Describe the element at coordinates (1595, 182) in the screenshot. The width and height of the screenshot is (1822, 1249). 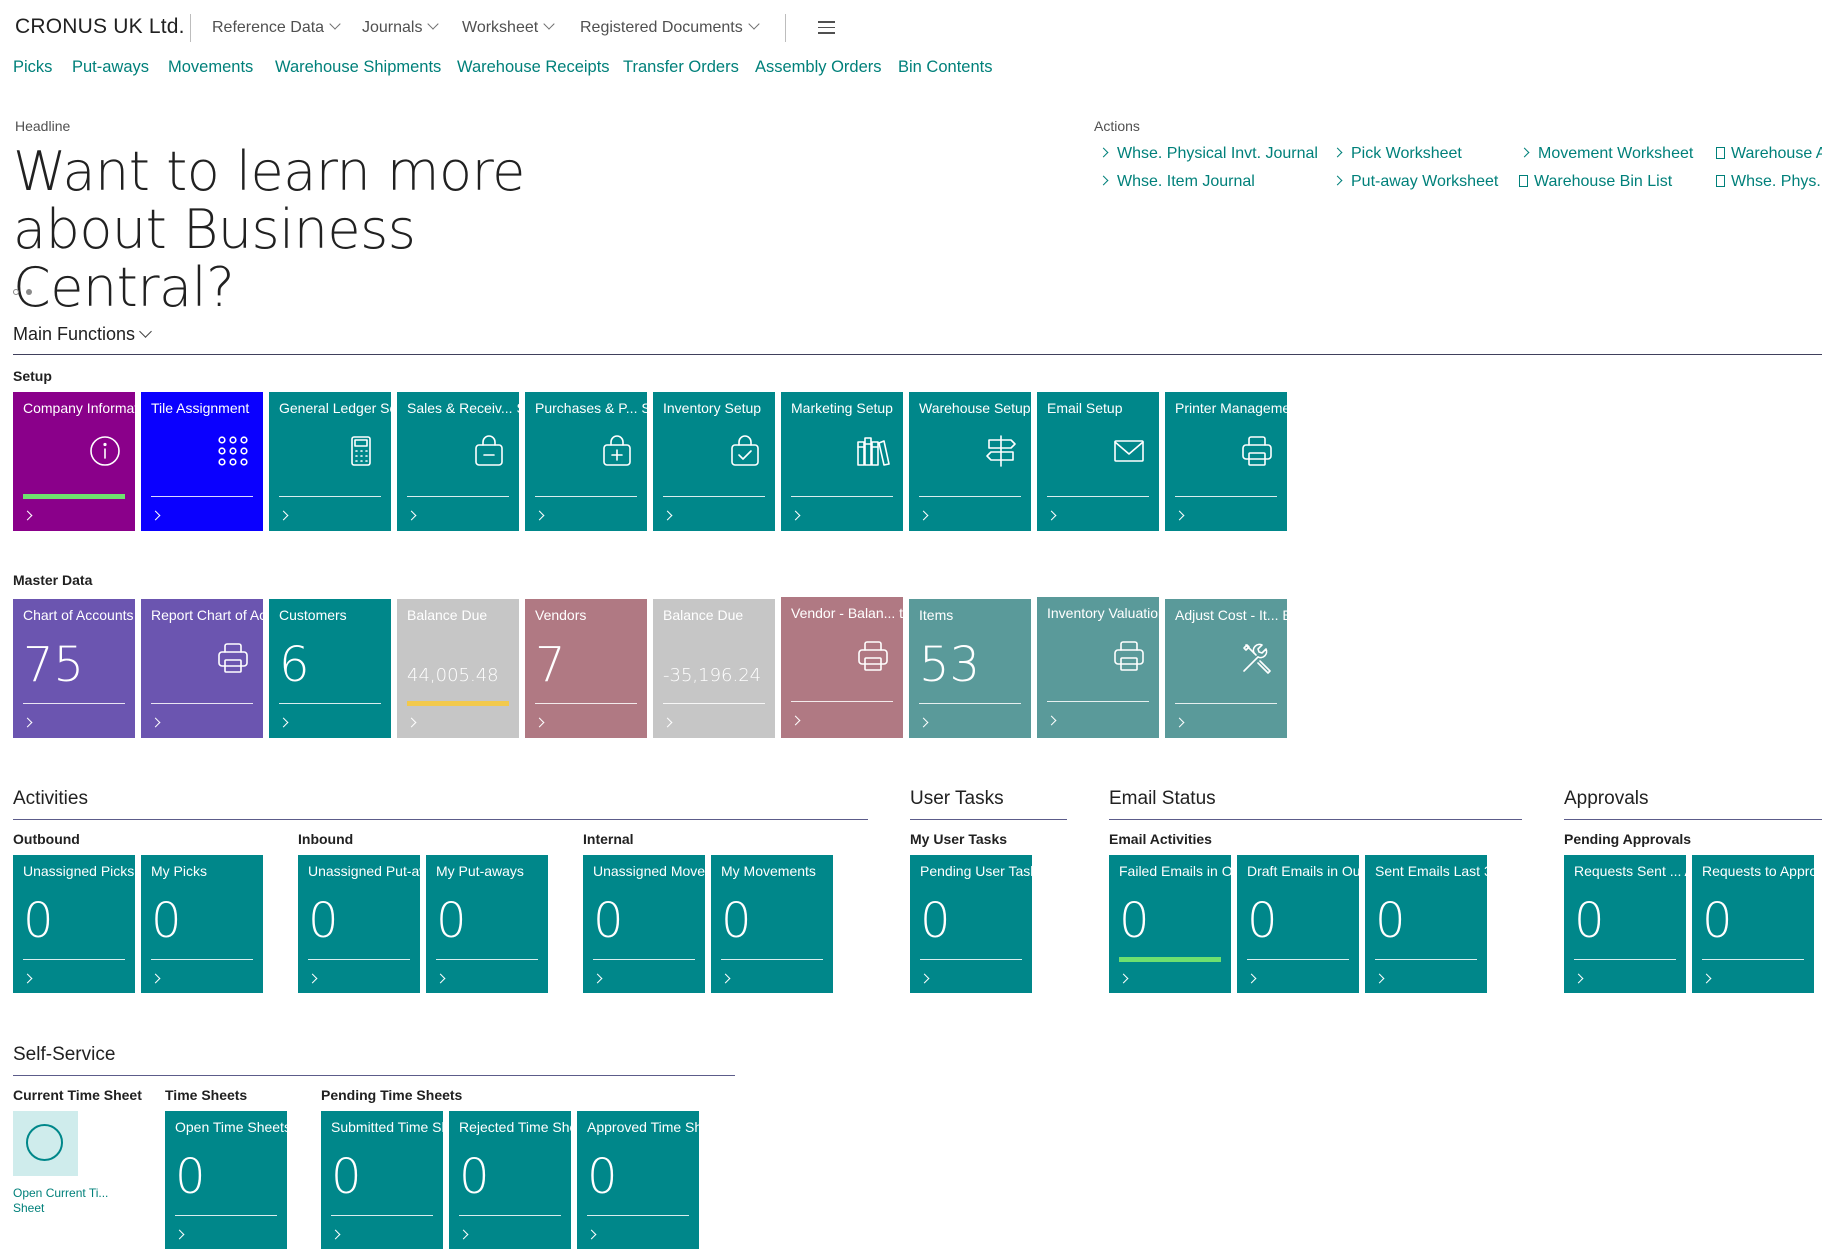
I see `action-warehouse-bin-list: Warehouse Bin List` at that location.